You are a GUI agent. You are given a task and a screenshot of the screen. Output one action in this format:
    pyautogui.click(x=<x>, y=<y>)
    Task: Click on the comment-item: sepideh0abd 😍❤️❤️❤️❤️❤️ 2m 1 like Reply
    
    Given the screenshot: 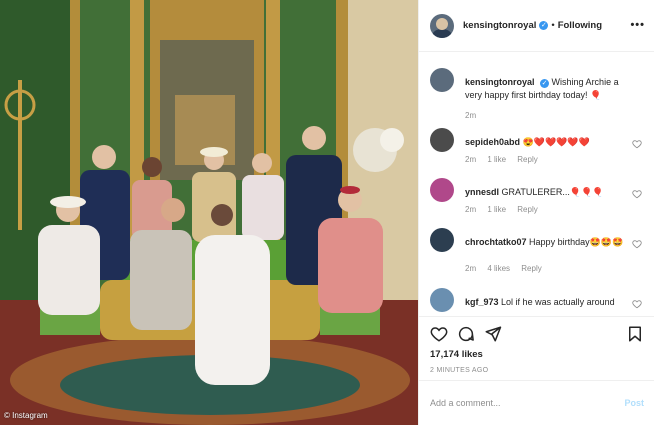 What is the action you would take?
    pyautogui.click(x=538, y=148)
    